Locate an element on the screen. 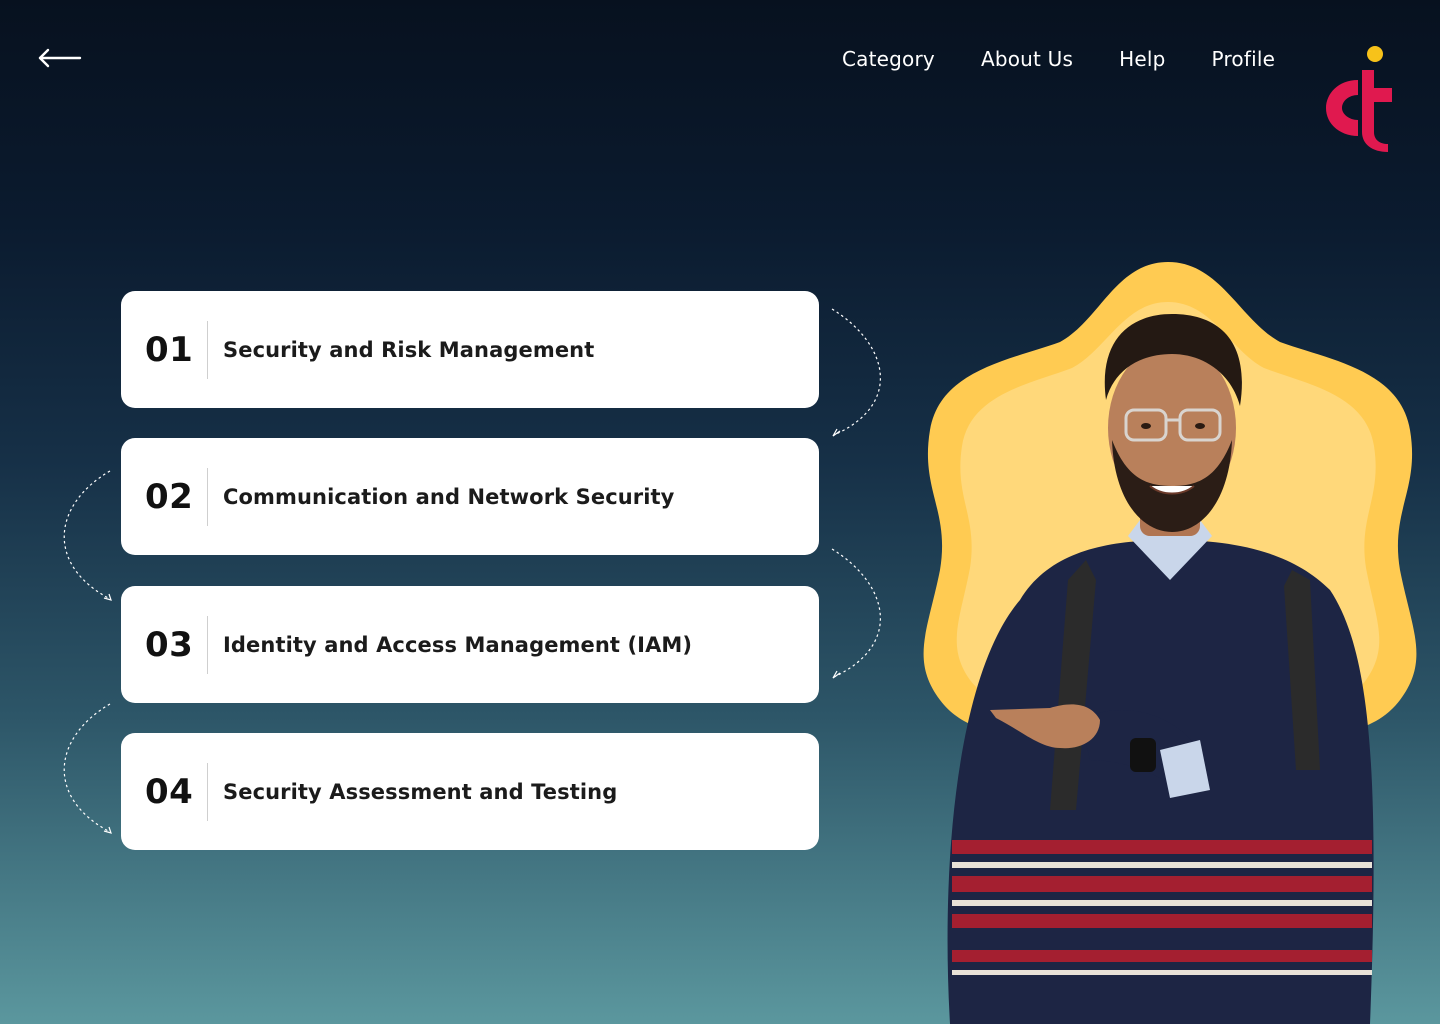 The image size is (1440, 1024). arrow-left-icon is located at coordinates (60, 58).